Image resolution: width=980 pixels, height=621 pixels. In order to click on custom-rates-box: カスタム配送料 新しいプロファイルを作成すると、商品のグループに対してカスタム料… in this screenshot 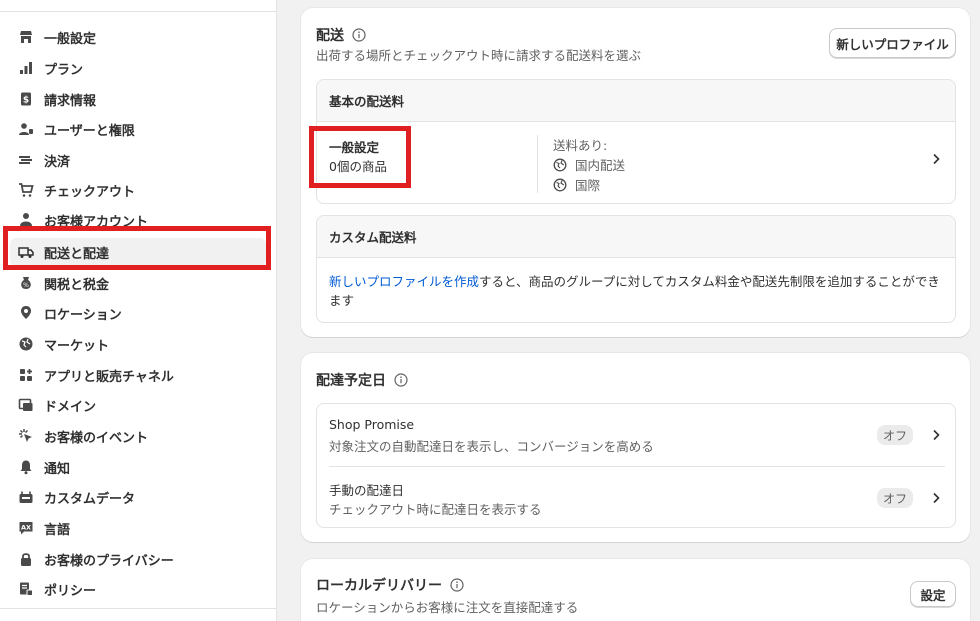, I will do `click(636, 269)`.